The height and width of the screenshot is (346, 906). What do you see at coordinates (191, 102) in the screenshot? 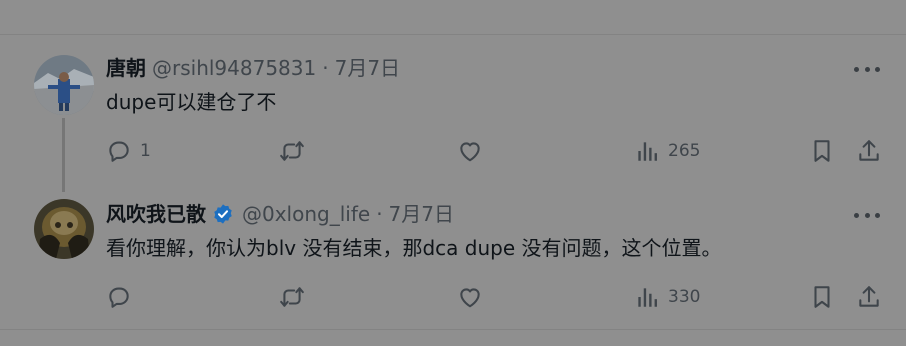
I see `tweet-text: dupe可以建仓了不` at bounding box center [191, 102].